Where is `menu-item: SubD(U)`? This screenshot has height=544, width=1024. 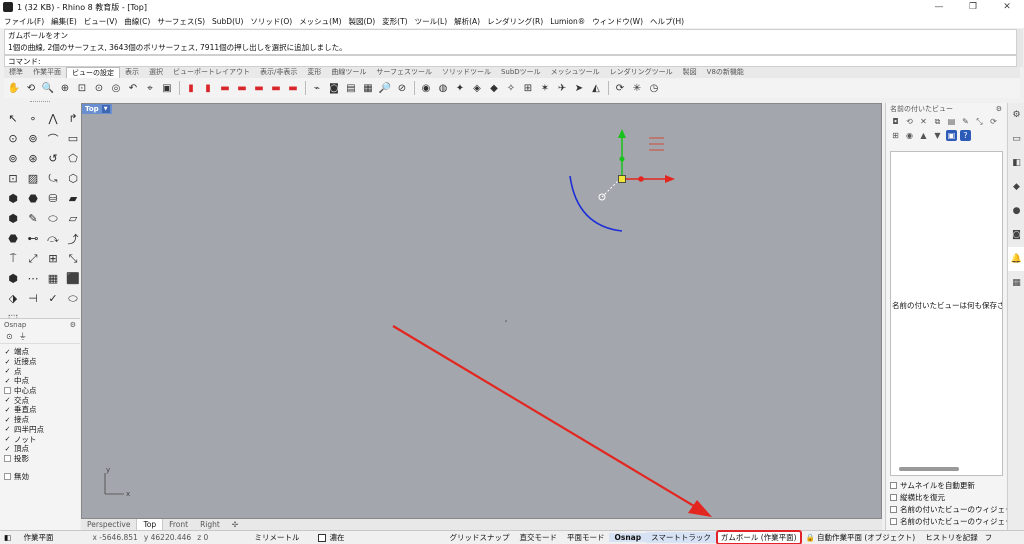
menu-item: SubD(U) is located at coordinates (227, 21).